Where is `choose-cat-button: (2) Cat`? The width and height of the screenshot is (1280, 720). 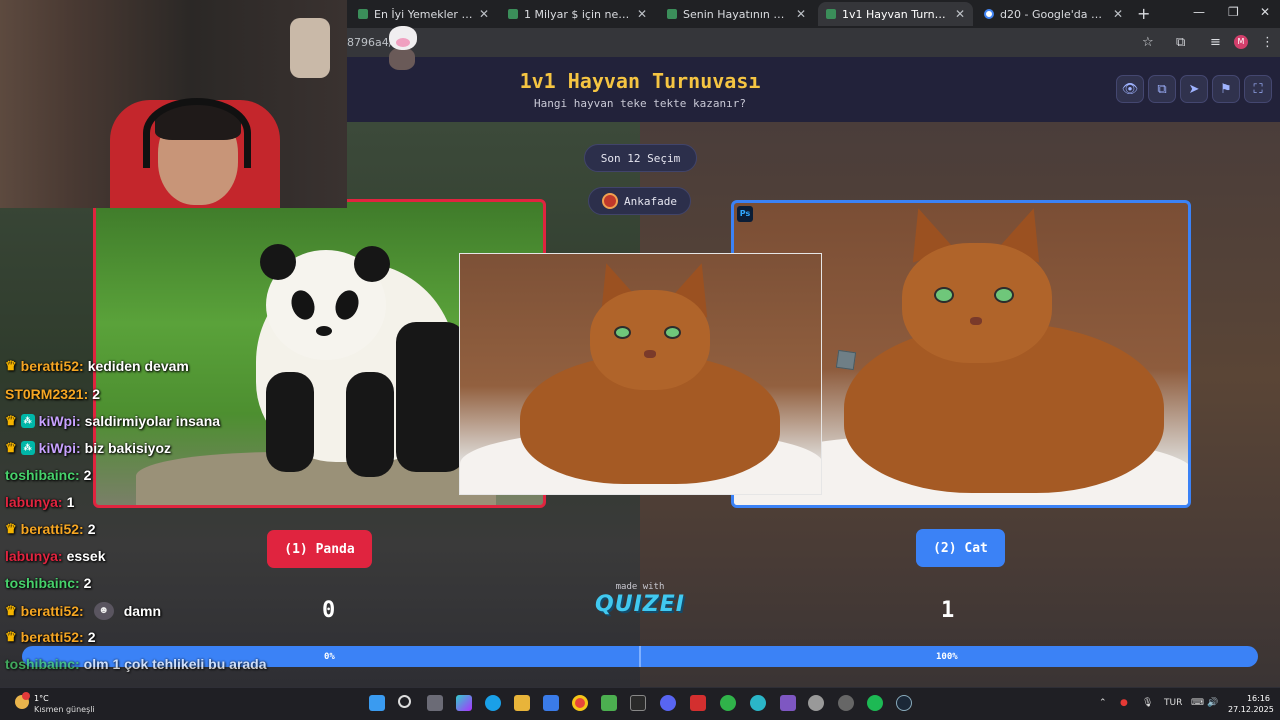
choose-cat-button: (2) Cat is located at coordinates (960, 548).